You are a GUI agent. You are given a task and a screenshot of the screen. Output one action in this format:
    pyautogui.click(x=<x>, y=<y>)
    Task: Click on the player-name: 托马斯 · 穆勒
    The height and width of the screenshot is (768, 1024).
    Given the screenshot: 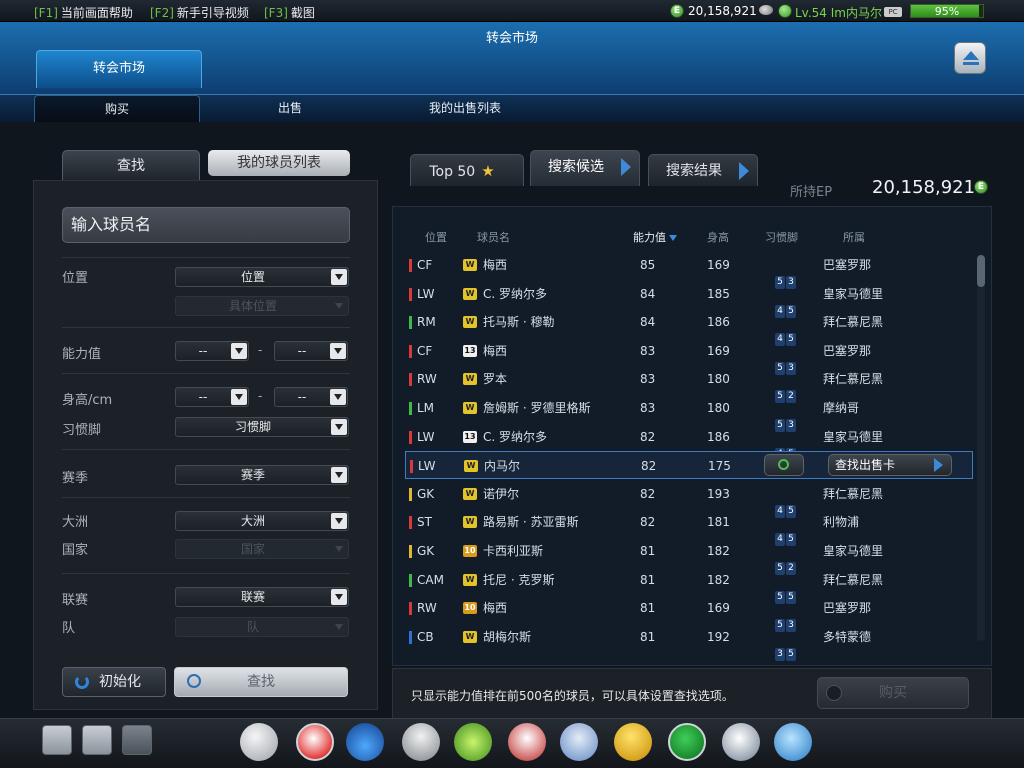 What is the action you would take?
    pyautogui.click(x=519, y=322)
    